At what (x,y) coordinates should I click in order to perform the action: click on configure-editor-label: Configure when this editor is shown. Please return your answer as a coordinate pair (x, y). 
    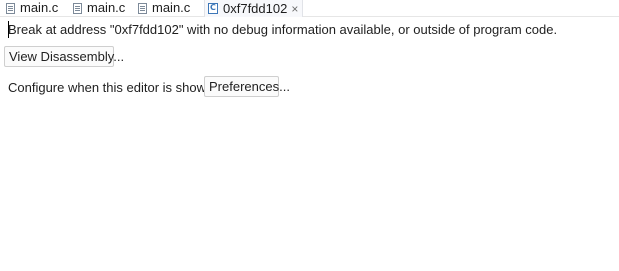
    Looking at the image, I should click on (111, 87).